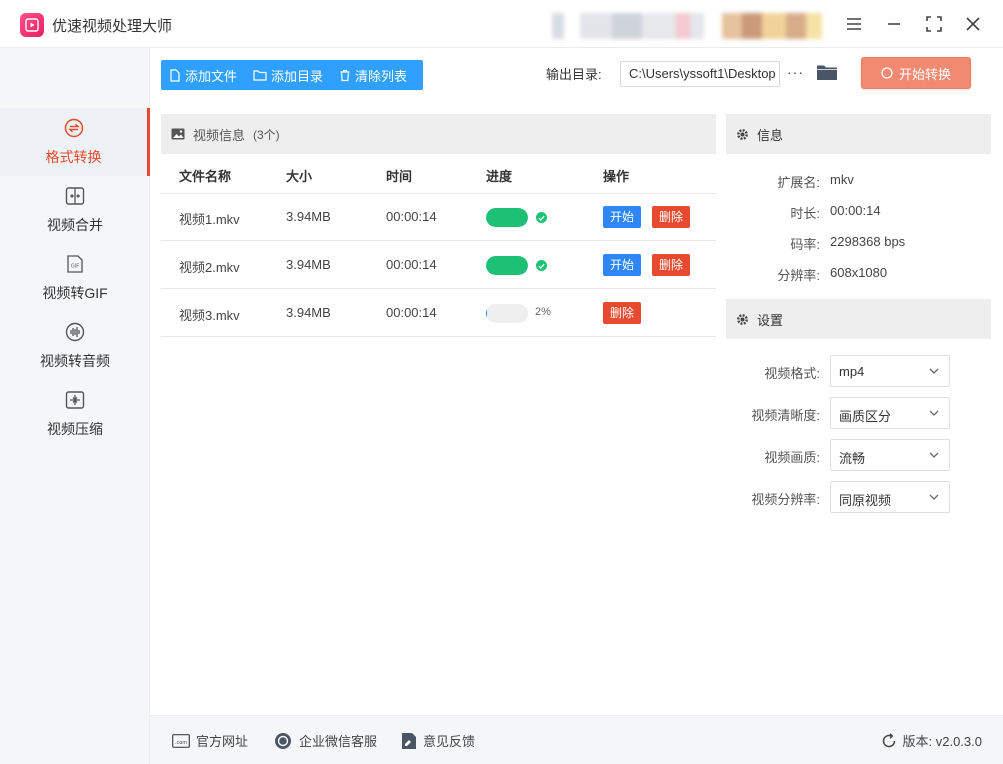 The image size is (1003, 764). What do you see at coordinates (942, 741) in the screenshot?
I see `version-label: 版本: v2.0.3.0` at bounding box center [942, 741].